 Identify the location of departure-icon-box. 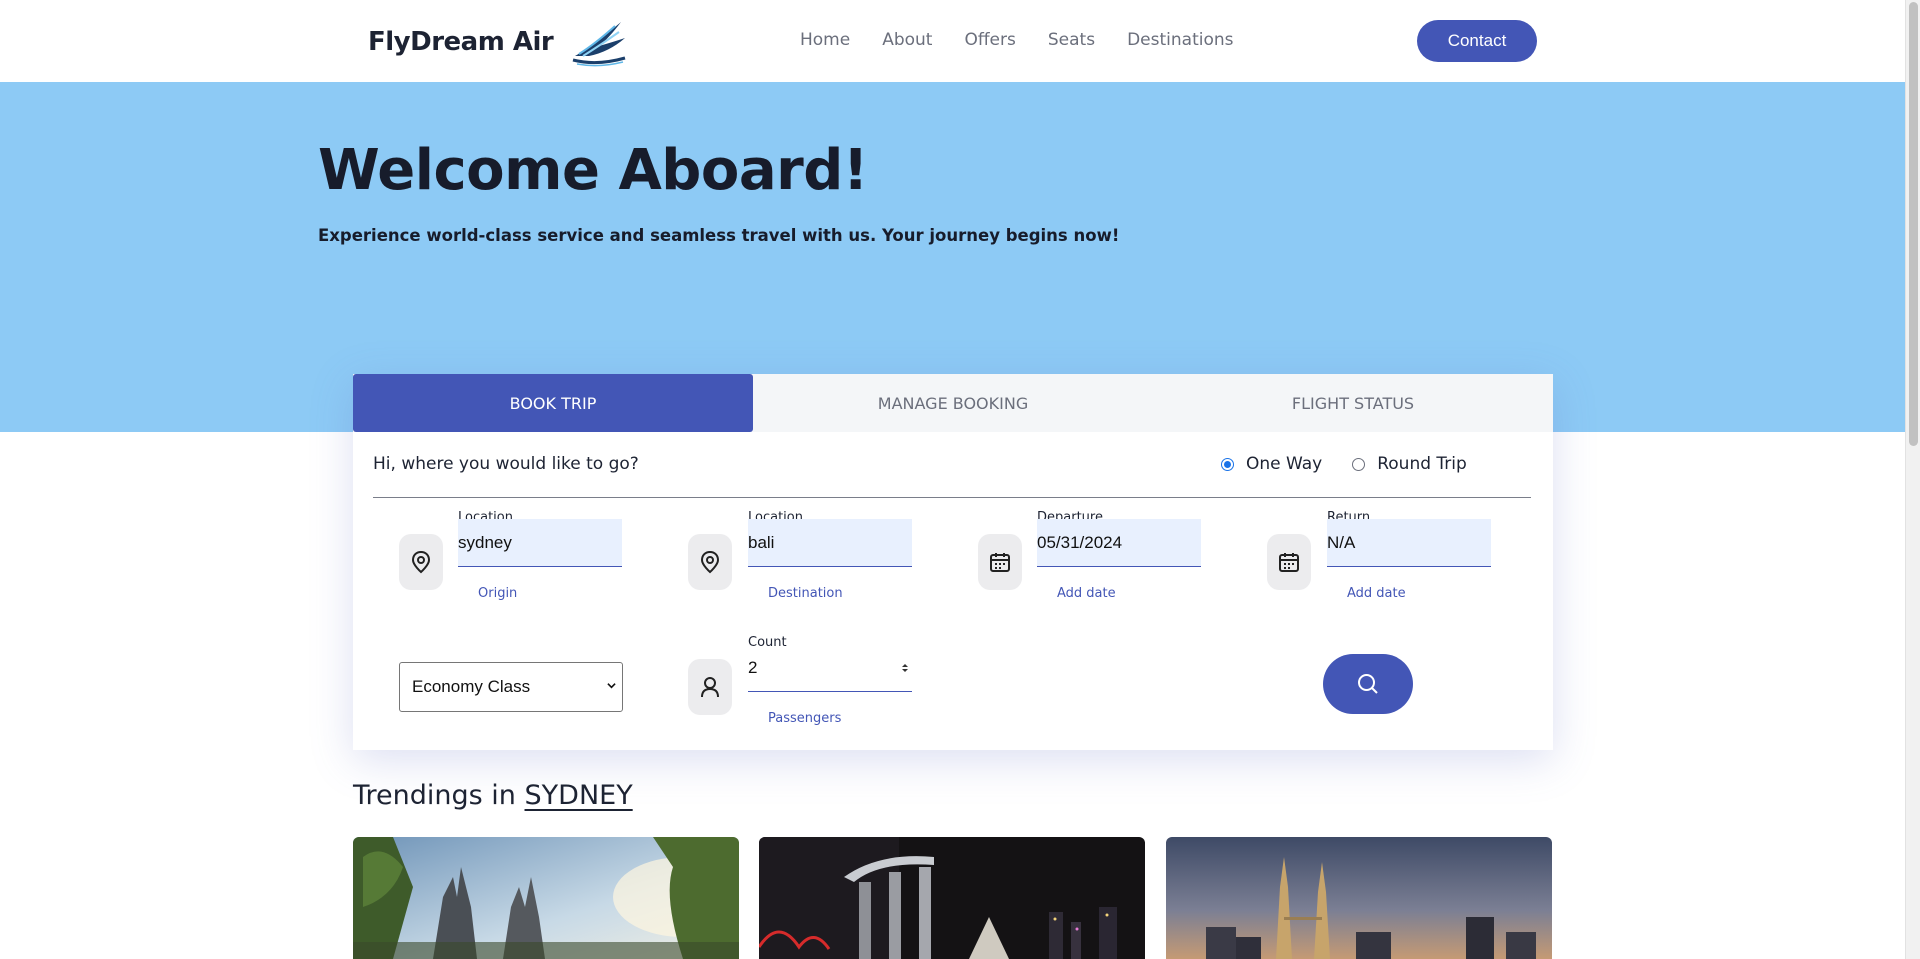
(1000, 562).